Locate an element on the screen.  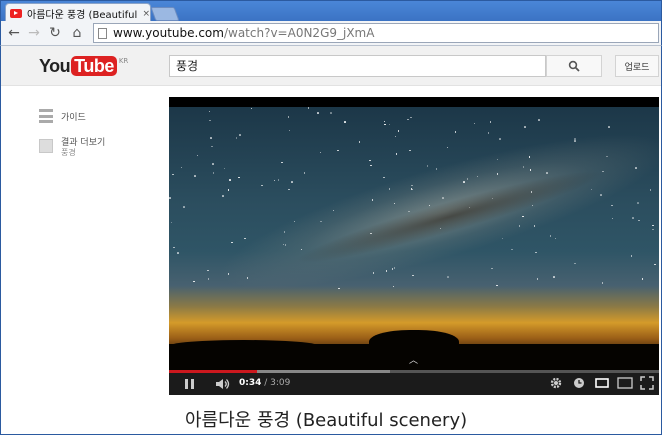
browser-tab: 아름다운 풍경 (Beautiful × is located at coordinates (78, 13).